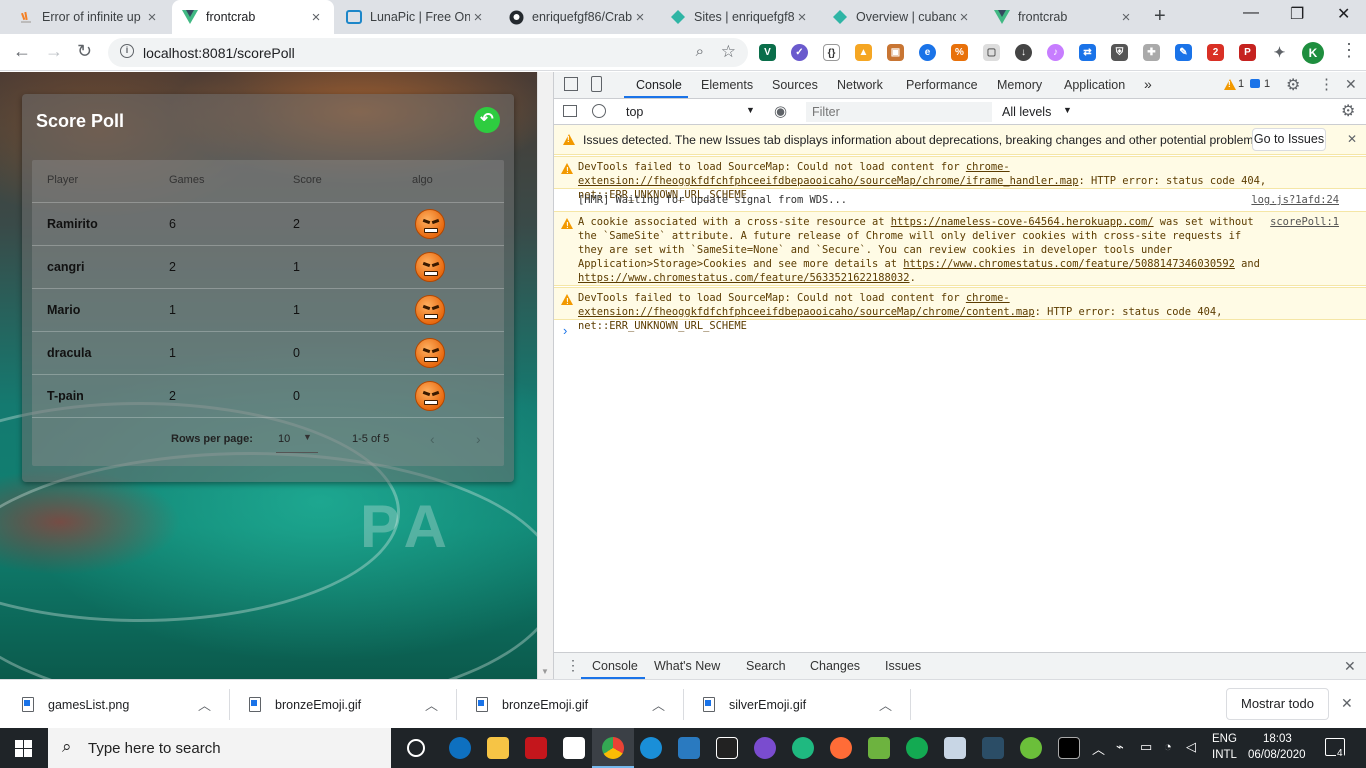  What do you see at coordinates (841, 748) in the screenshot?
I see `postman-icon` at bounding box center [841, 748].